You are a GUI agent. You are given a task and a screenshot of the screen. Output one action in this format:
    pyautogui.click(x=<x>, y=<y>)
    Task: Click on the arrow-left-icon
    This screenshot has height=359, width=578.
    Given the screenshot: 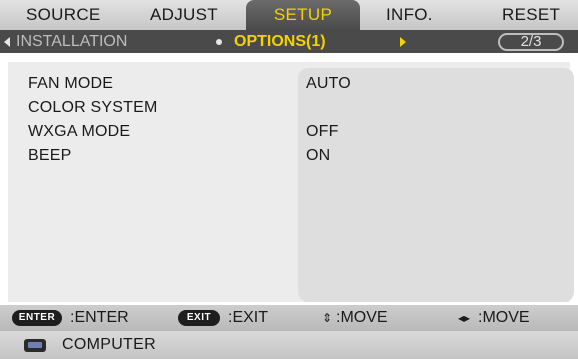 What is the action you would take?
    pyautogui.click(x=7, y=42)
    